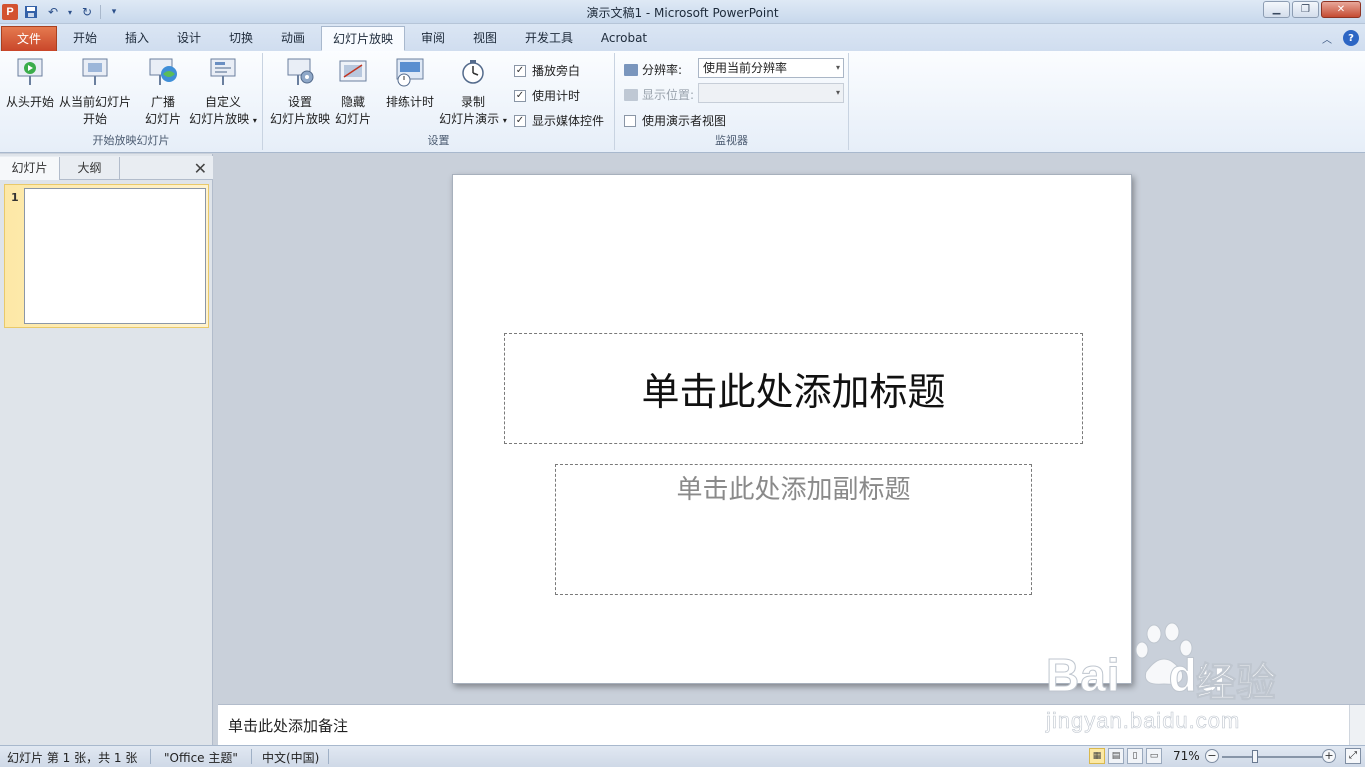 Image resolution: width=1365 pixels, height=767 pixels. Describe the element at coordinates (504, 120) in the screenshot. I see `record-dropdown-icon: ▾` at that location.